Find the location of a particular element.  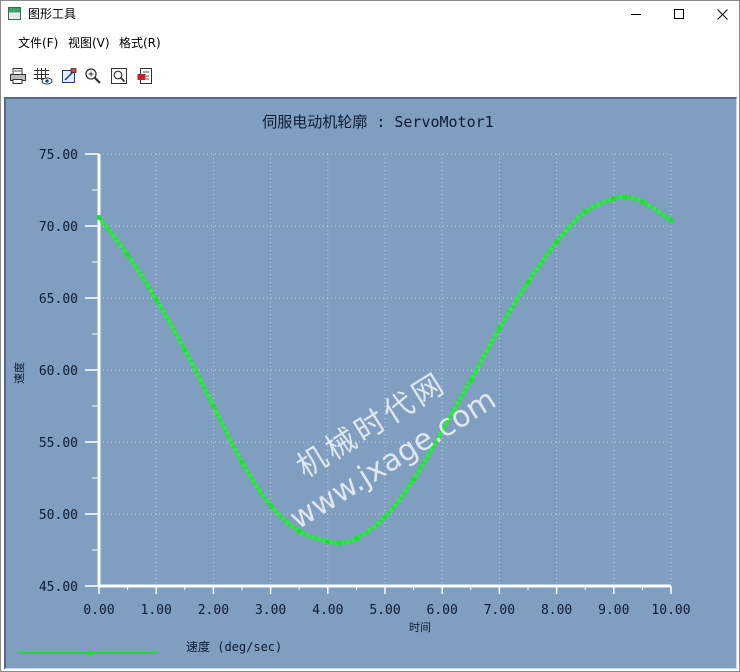

y-tick-label: 75.00 is located at coordinates (58, 155).